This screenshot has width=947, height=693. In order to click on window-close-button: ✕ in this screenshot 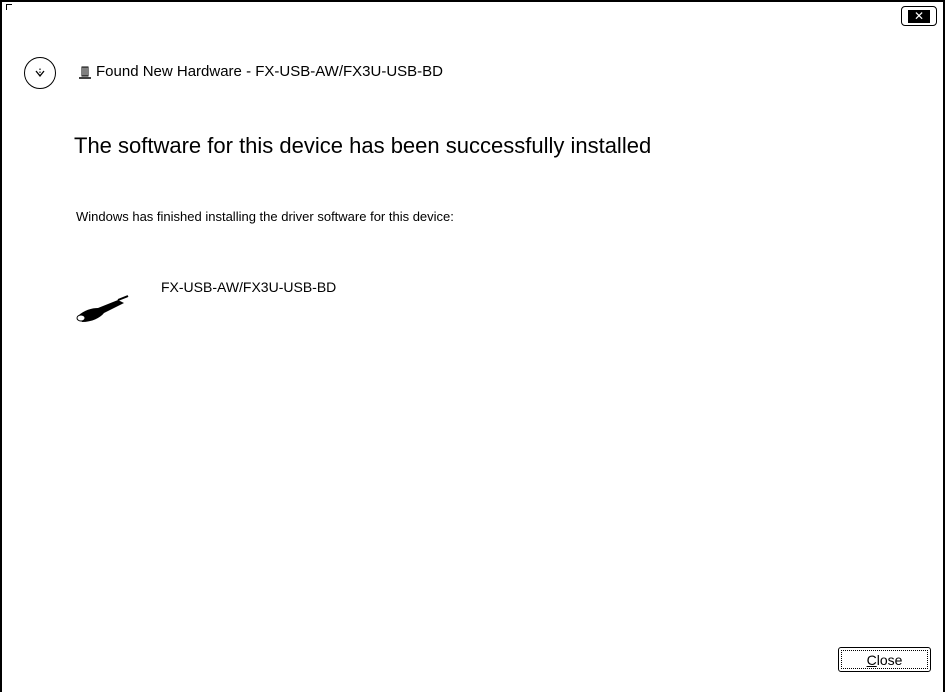, I will do `click(919, 16)`.